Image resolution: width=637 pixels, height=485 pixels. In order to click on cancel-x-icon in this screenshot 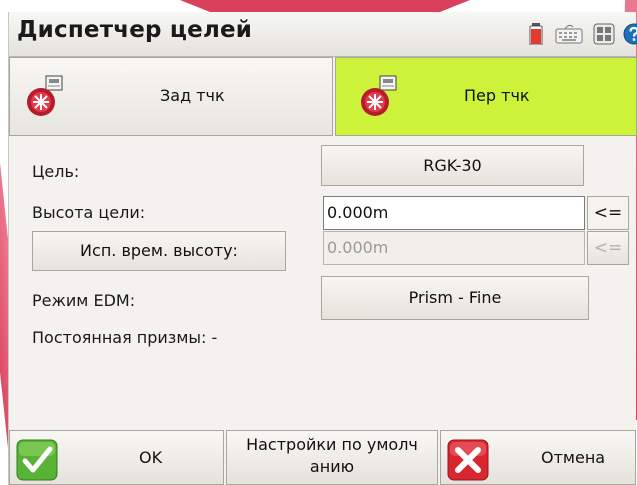, I will do `click(468, 460)`.